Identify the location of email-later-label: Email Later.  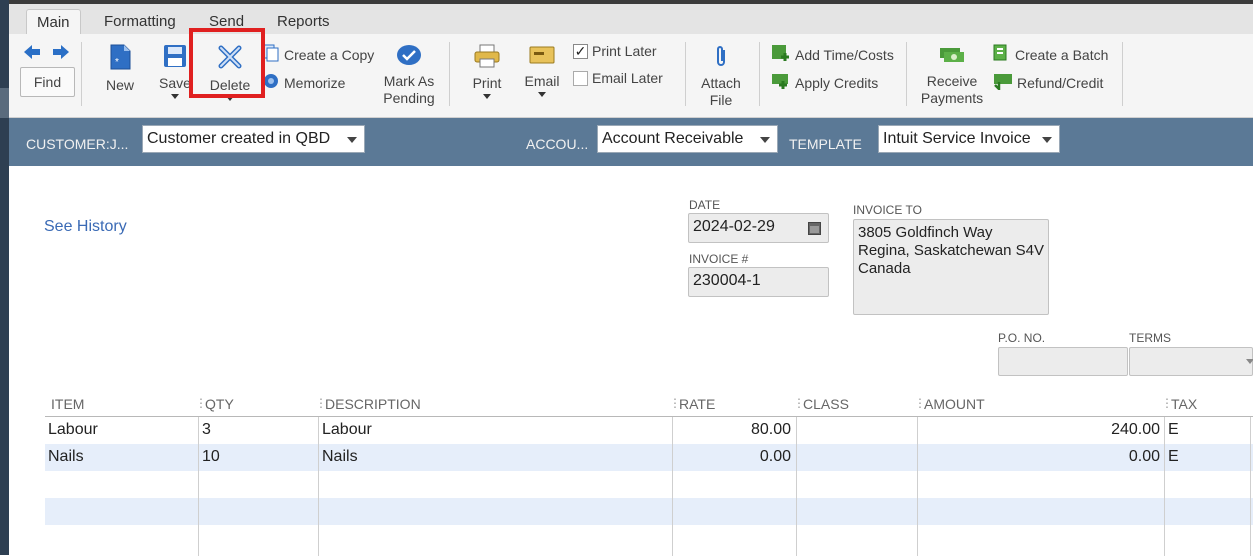
(627, 78).